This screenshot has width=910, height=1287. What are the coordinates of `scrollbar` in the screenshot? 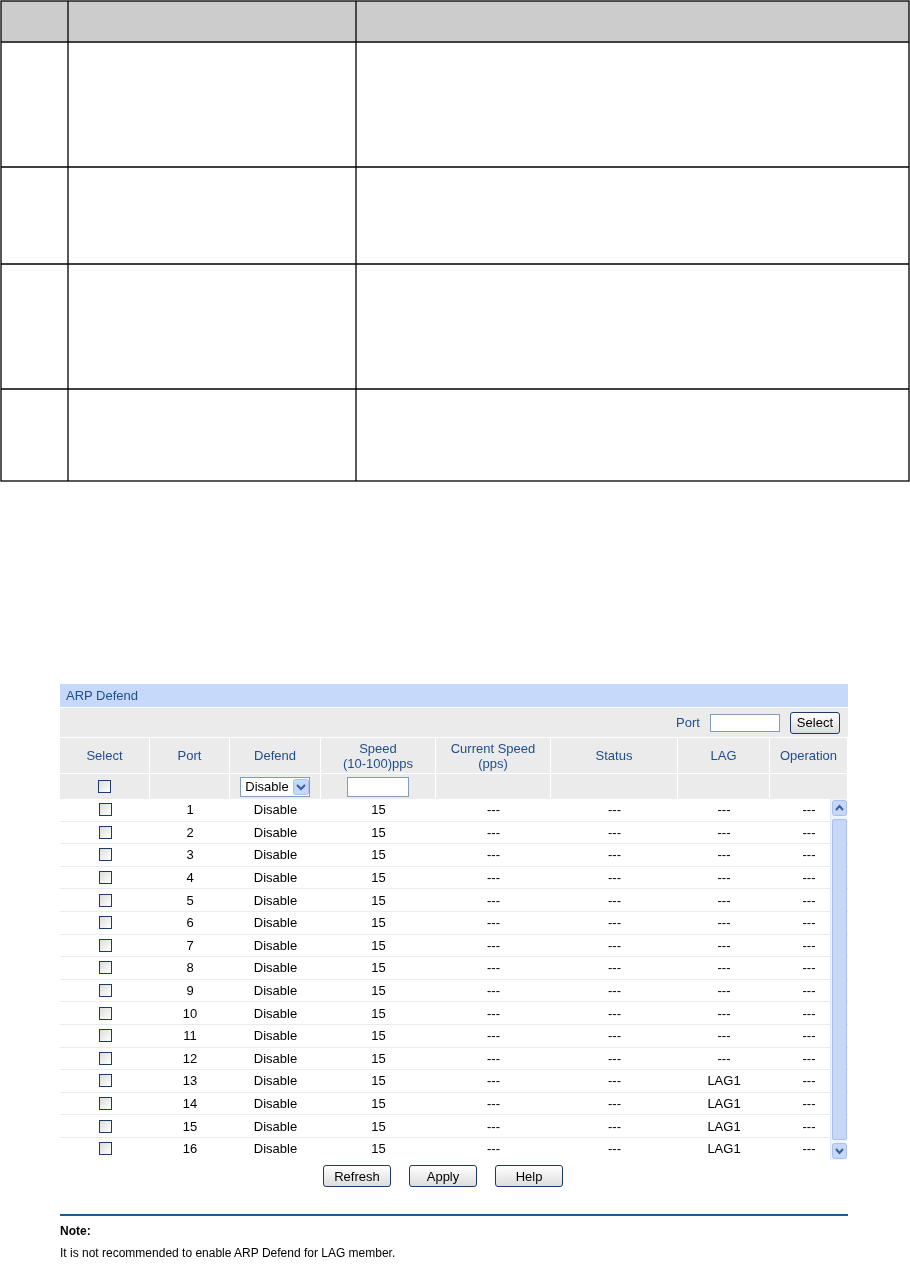 It's located at (838, 979).